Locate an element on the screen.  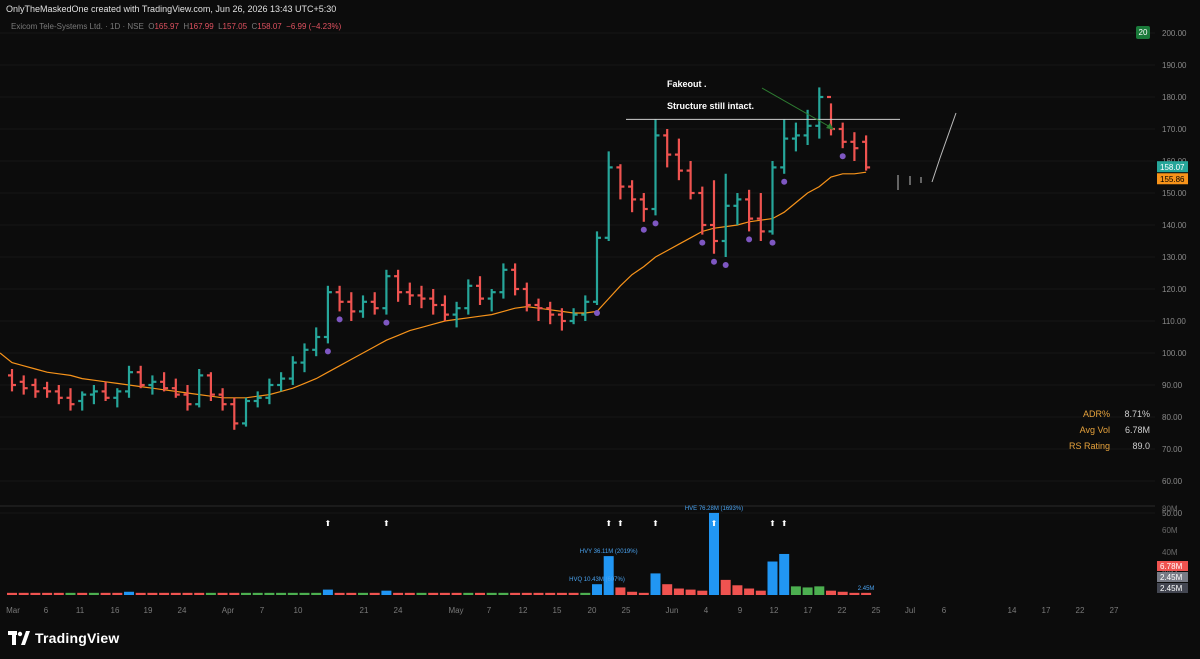
price-tick-label: 170.00 is located at coordinates (1174, 129).